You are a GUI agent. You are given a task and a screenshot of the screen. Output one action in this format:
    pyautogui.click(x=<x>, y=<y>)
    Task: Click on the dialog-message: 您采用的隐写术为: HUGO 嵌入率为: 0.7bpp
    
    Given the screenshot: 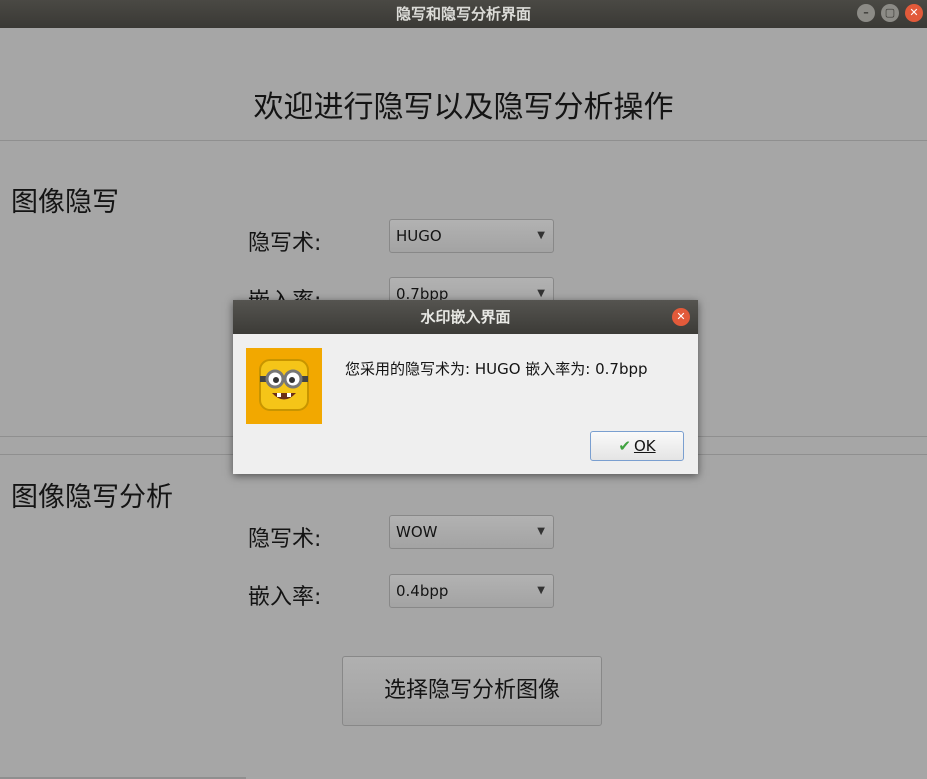 What is the action you would take?
    pyautogui.click(x=496, y=369)
    